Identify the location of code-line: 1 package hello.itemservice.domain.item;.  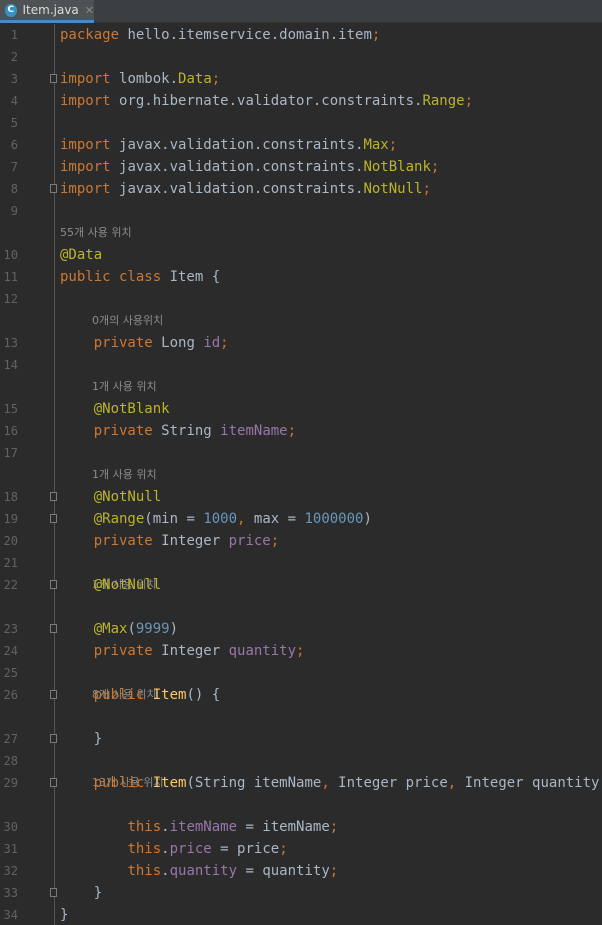
(301, 35).